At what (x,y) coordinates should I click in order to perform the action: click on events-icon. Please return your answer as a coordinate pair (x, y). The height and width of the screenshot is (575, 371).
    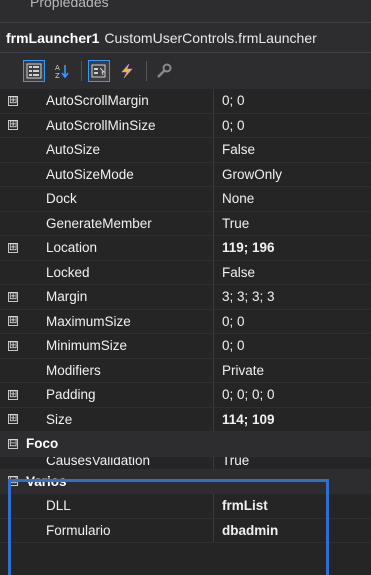
    Looking at the image, I should click on (127, 71).